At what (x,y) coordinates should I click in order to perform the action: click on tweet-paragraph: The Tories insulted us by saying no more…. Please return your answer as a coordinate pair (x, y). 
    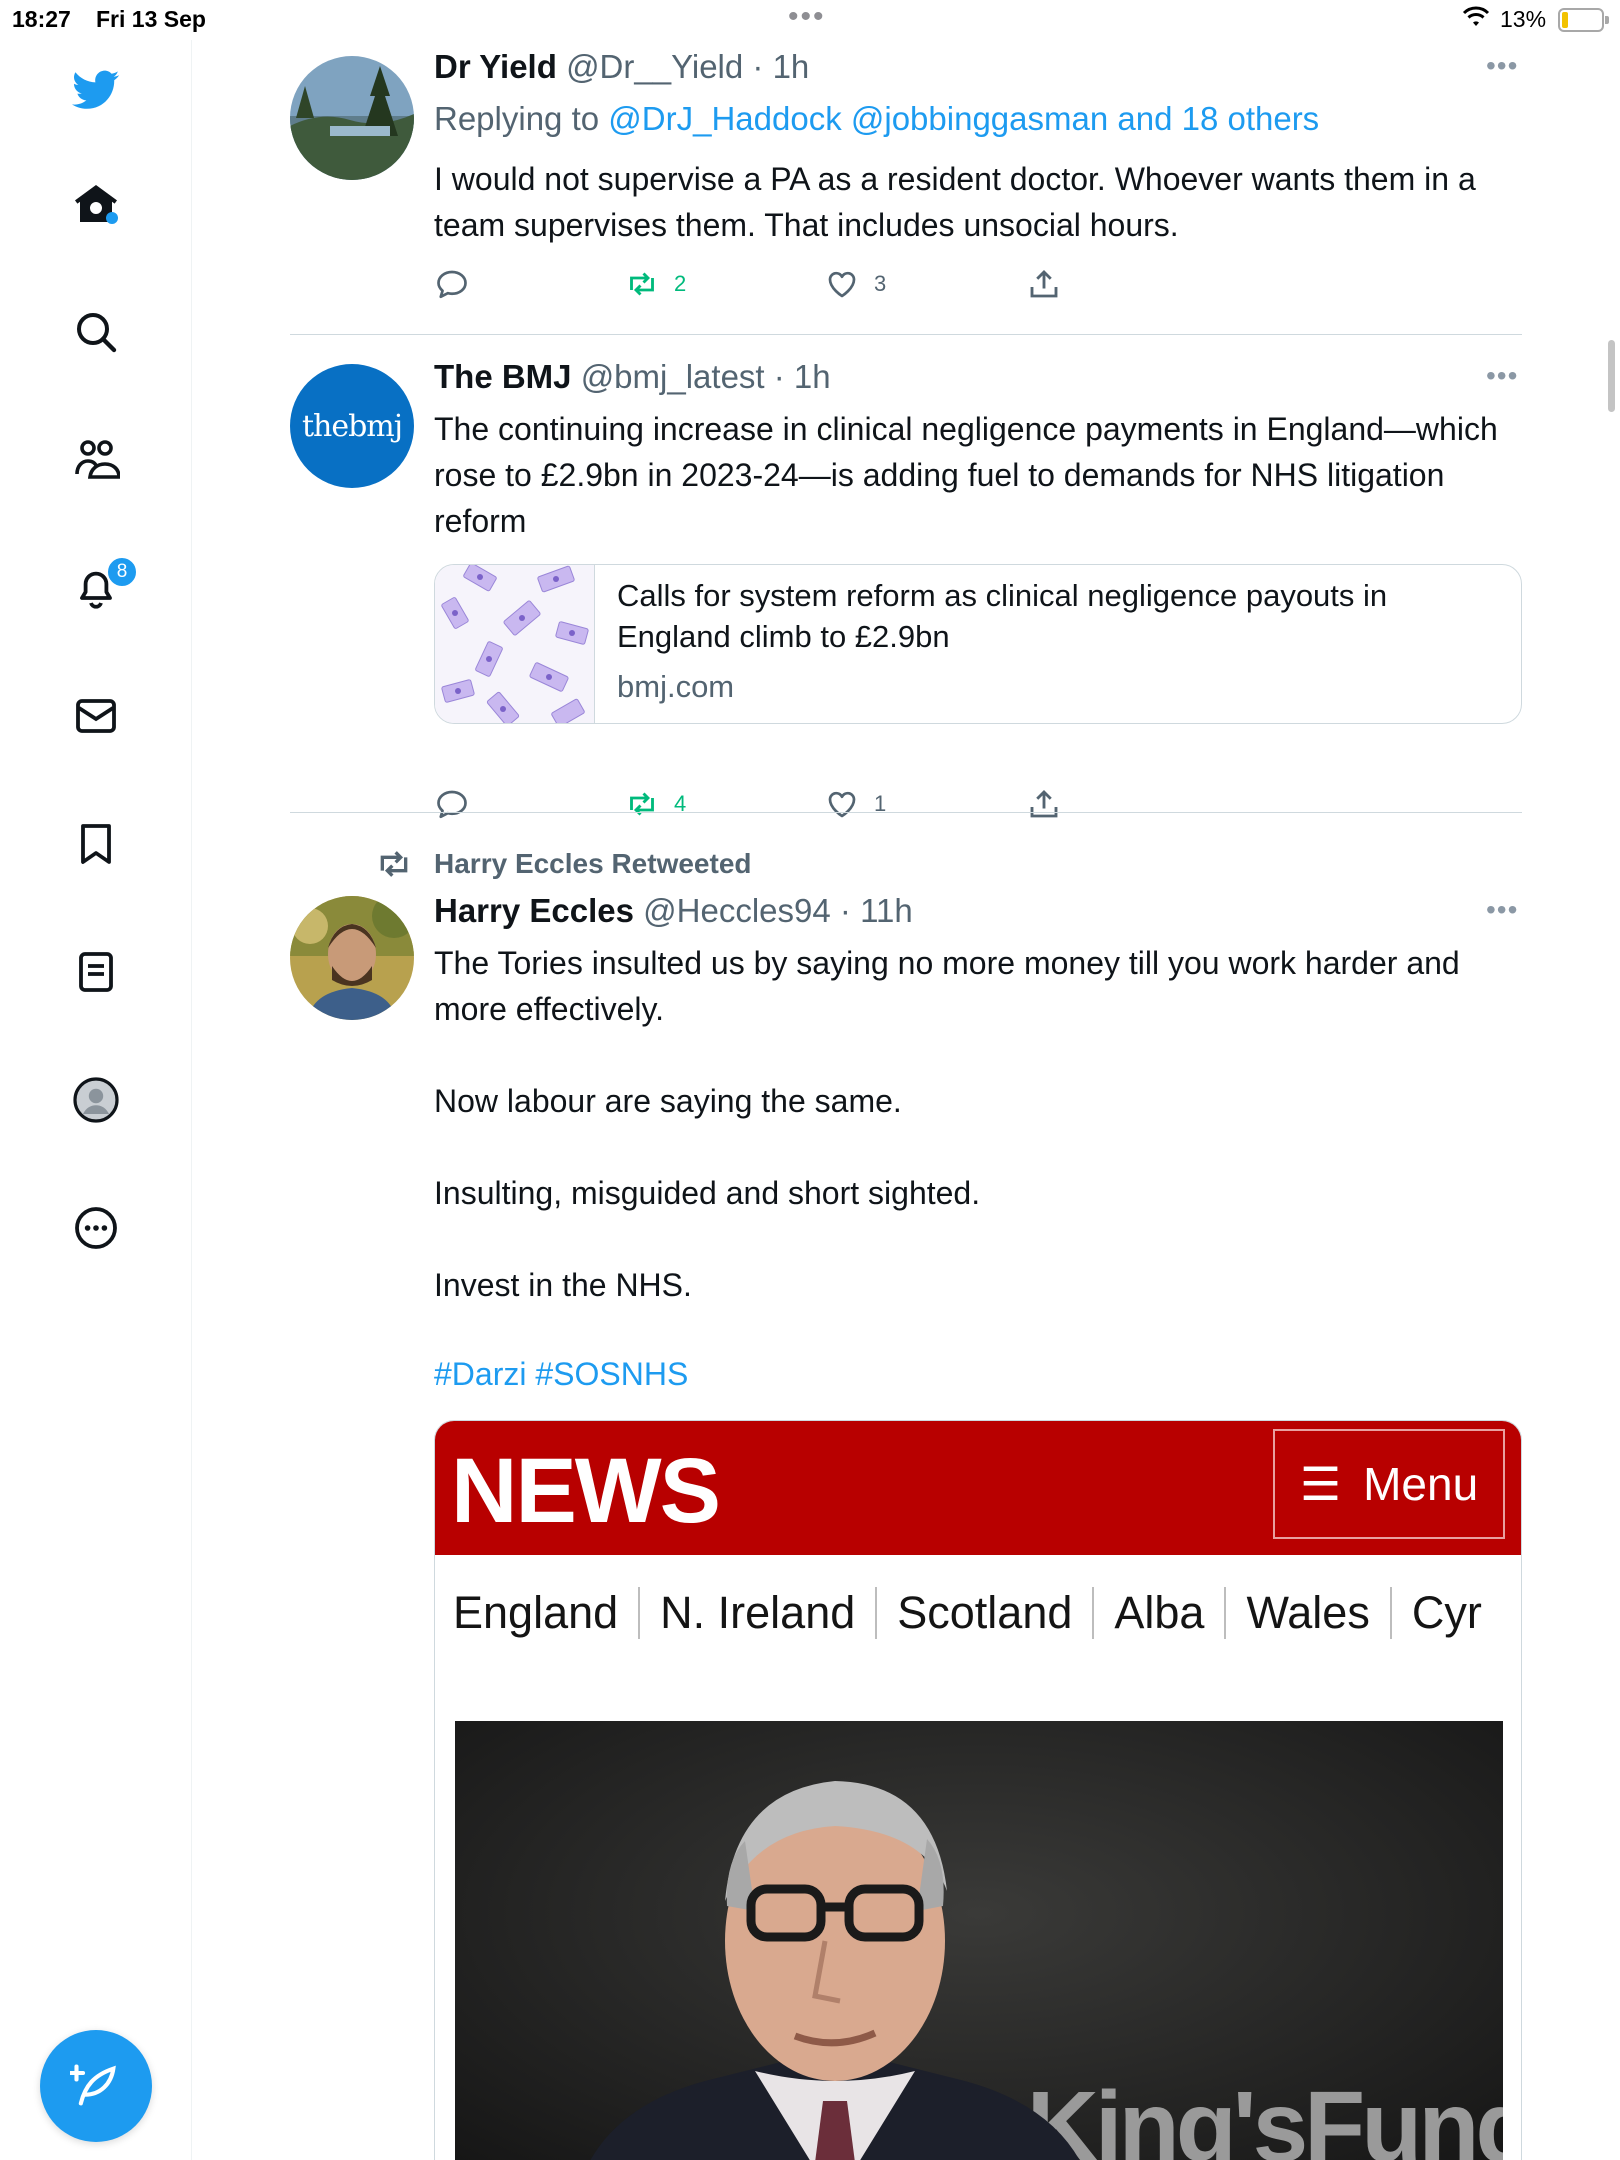
    Looking at the image, I should click on (947, 986).